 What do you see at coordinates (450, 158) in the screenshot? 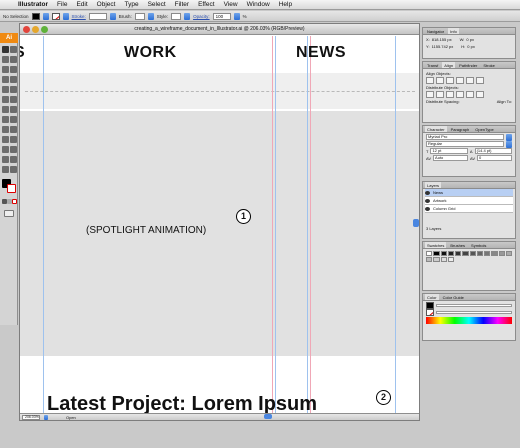
I see `kerning-field: Auto` at bounding box center [450, 158].